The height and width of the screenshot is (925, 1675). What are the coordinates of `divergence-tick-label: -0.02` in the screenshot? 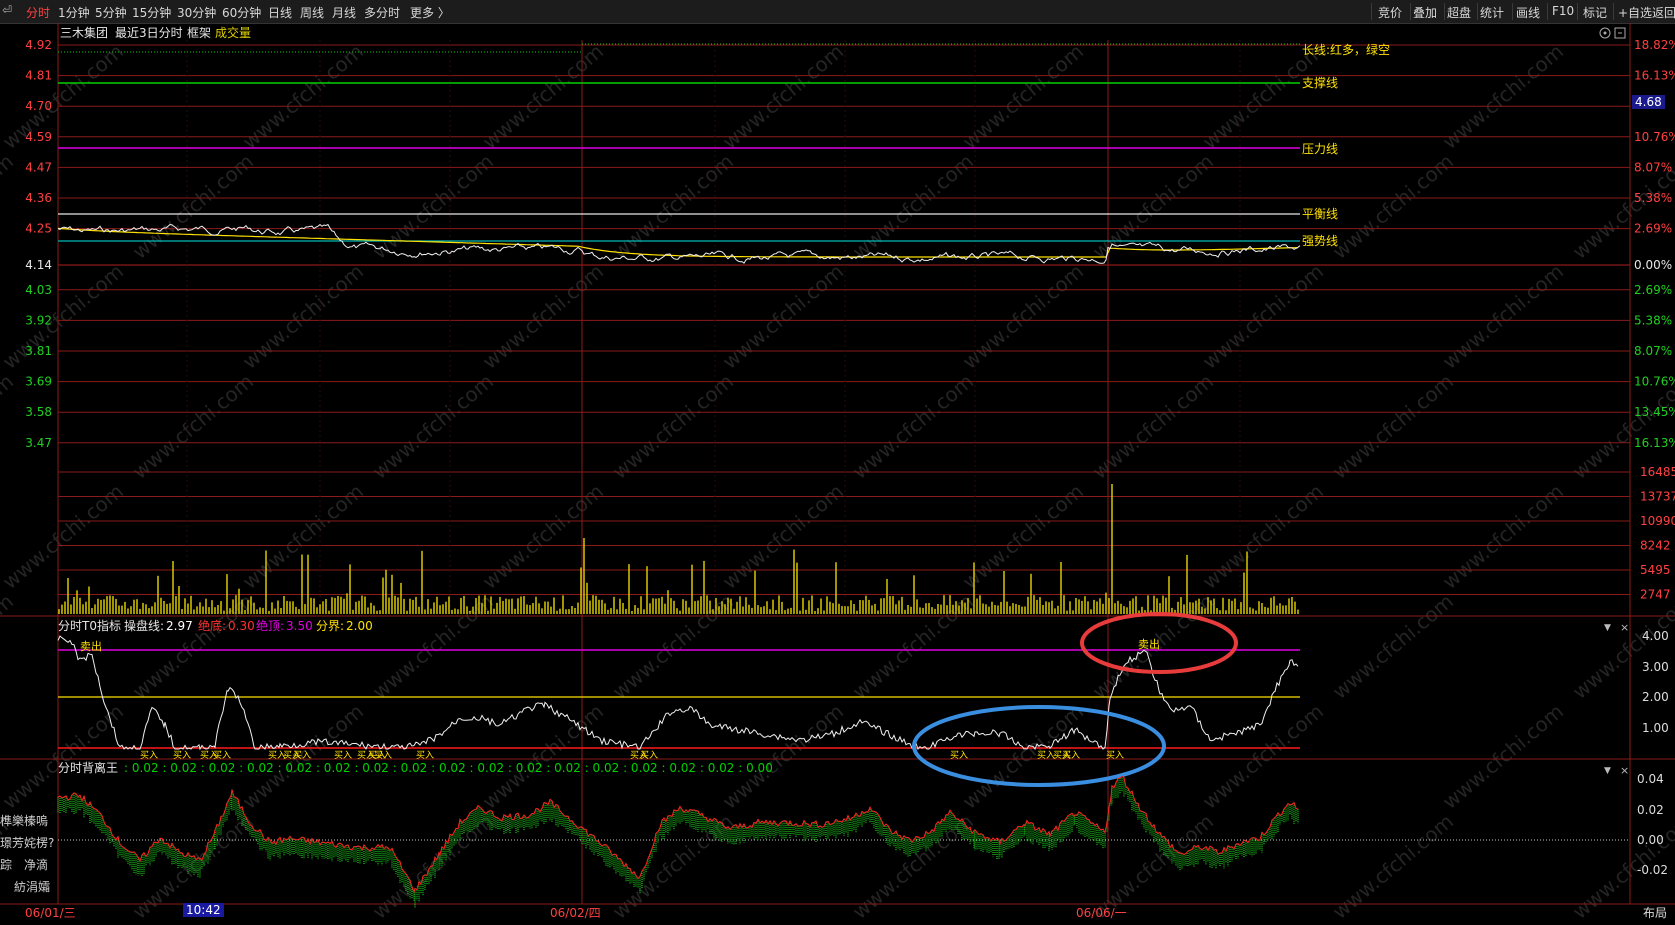 It's located at (1652, 870).